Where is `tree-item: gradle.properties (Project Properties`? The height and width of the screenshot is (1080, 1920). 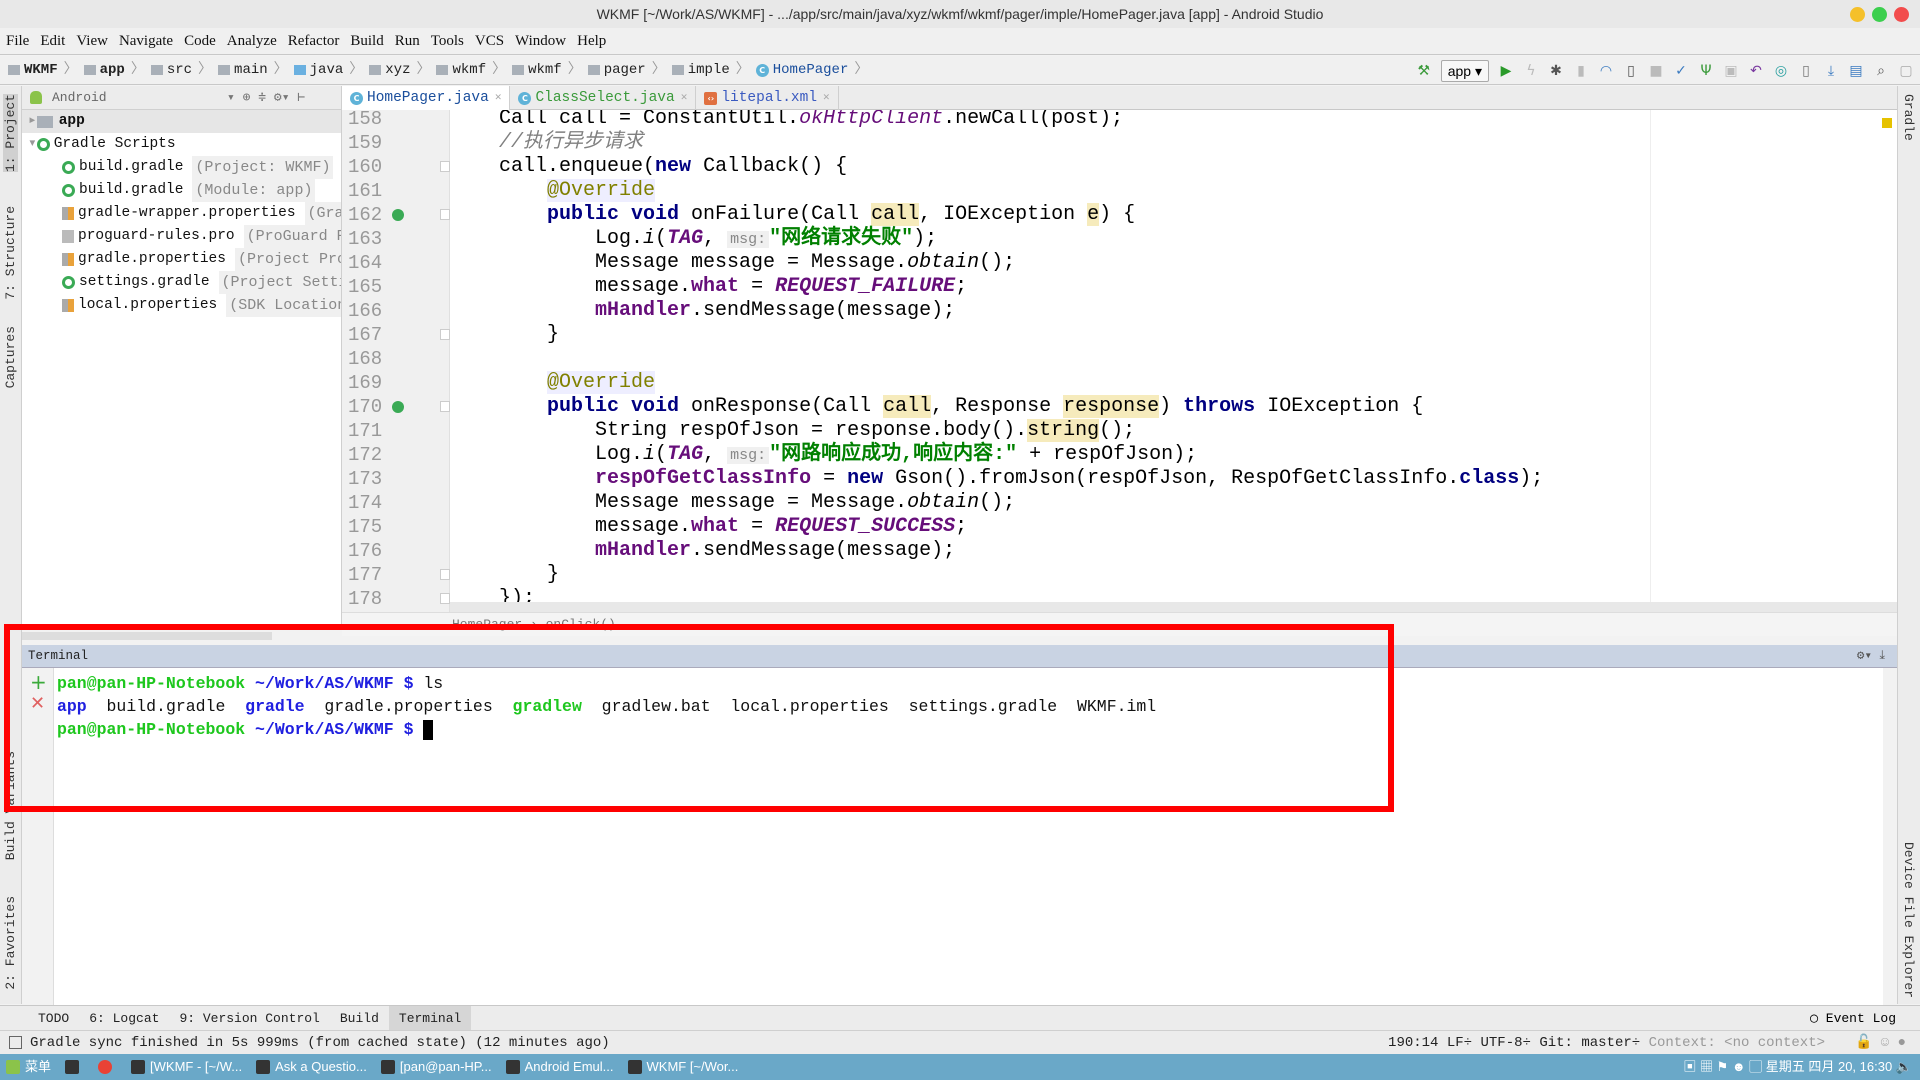
tree-item: gradle.properties (Project Properties is located at coordinates (181, 259).